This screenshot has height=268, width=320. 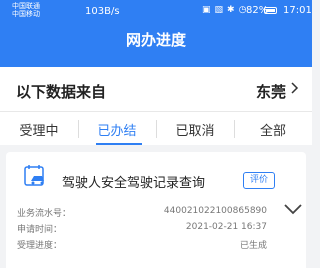 I want to click on network-speed: 103B/s, so click(x=102, y=11).